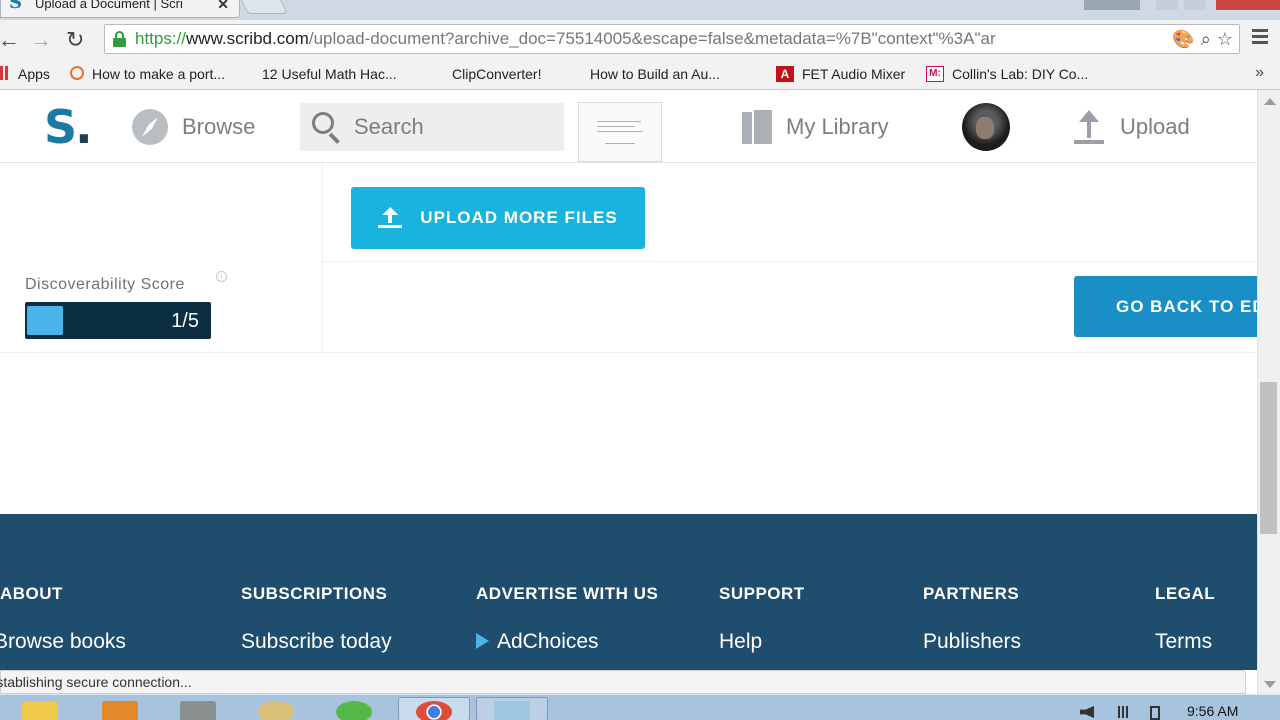 This screenshot has height=720, width=1280. Describe the element at coordinates (1206, 39) in the screenshot. I see `zoom-icon: ⌕` at that location.